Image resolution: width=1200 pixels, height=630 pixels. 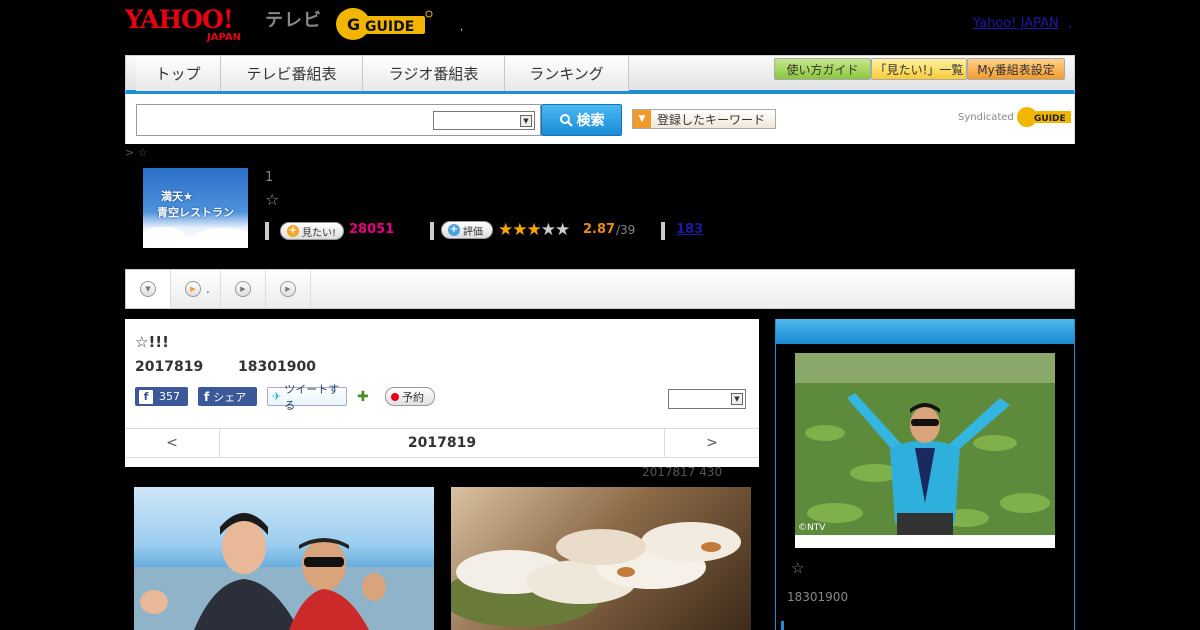 I want to click on nav-tab-top: トップ, so click(x=178, y=73).